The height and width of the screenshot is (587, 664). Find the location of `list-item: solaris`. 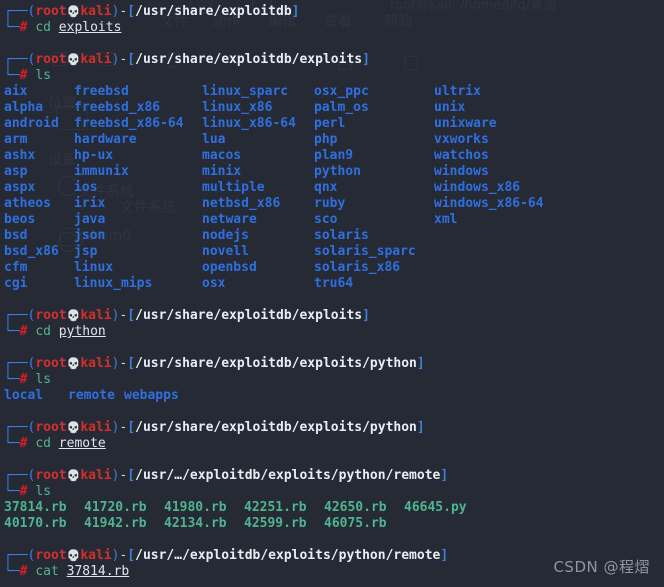

list-item: solaris is located at coordinates (341, 236).